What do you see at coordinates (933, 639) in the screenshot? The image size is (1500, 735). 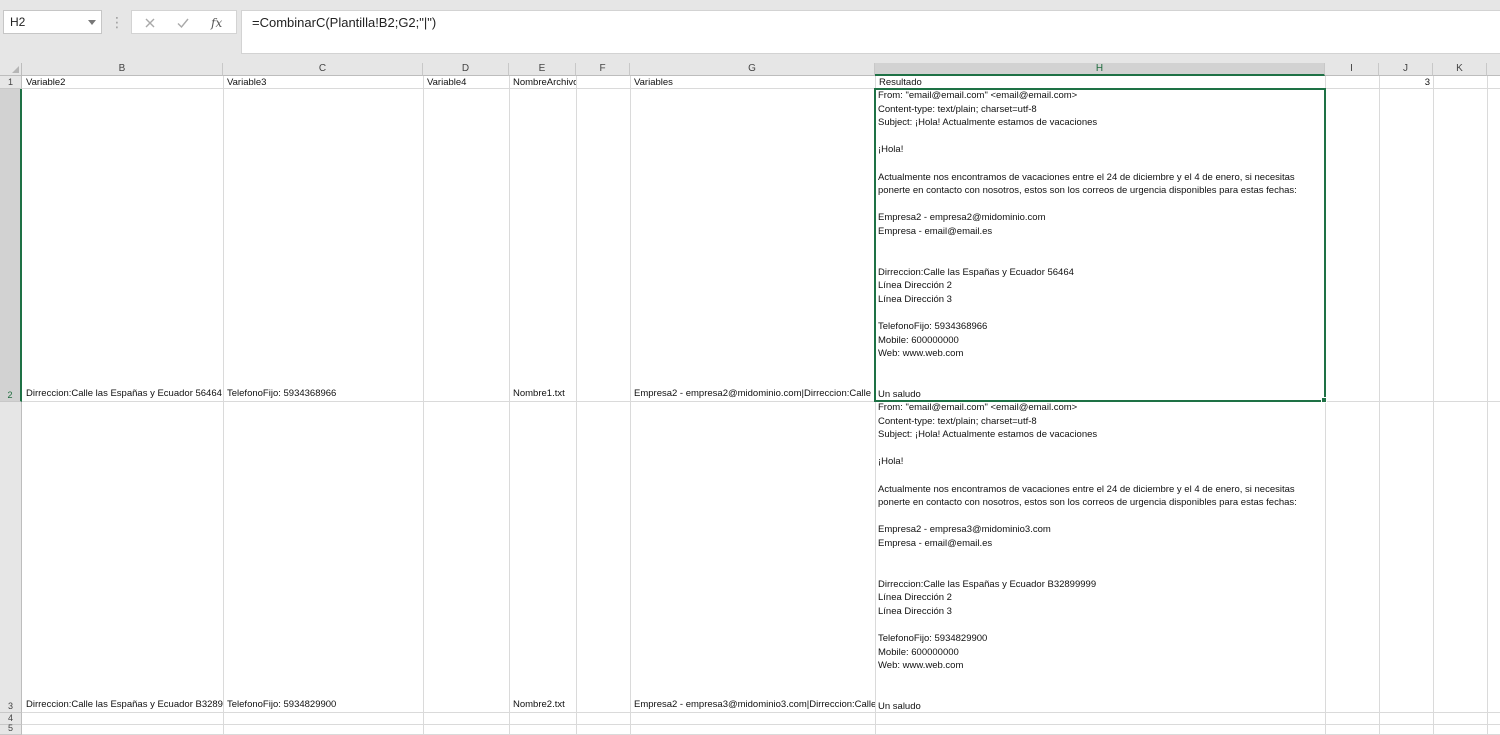 I see `result-line: TelefonoFijo: 5934829900` at bounding box center [933, 639].